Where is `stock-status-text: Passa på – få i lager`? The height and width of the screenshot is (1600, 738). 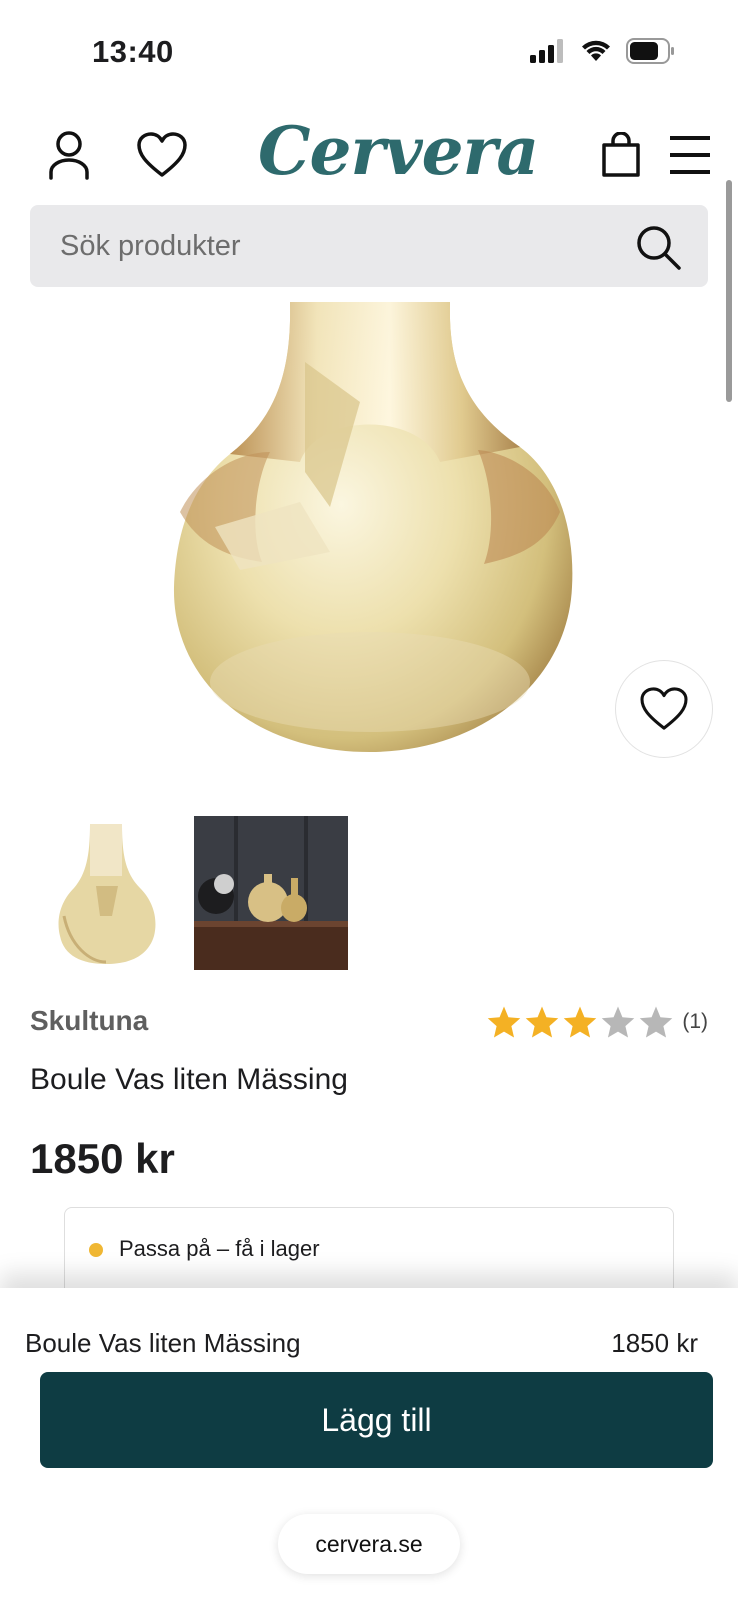
stock-status-text: Passa på – få i lager is located at coordinates (219, 1248).